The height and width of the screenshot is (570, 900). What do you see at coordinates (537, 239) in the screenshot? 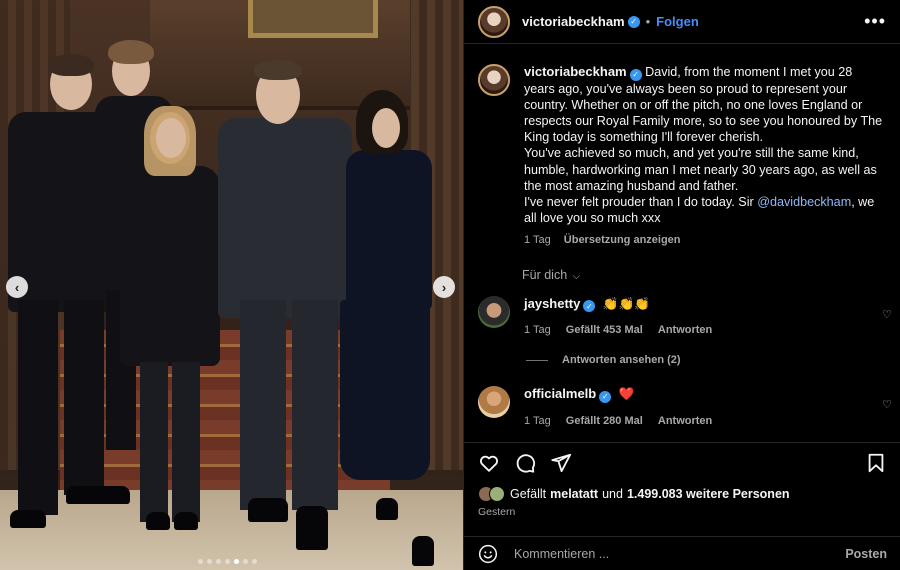
I see `caption-time: 1 Tag` at bounding box center [537, 239].